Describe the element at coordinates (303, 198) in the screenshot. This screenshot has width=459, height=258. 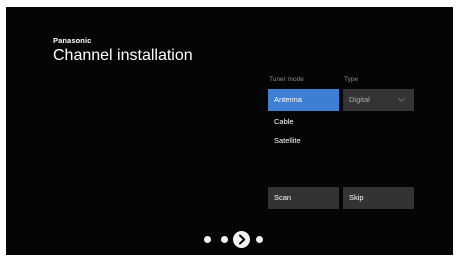
I see `scan-button: Scan` at that location.